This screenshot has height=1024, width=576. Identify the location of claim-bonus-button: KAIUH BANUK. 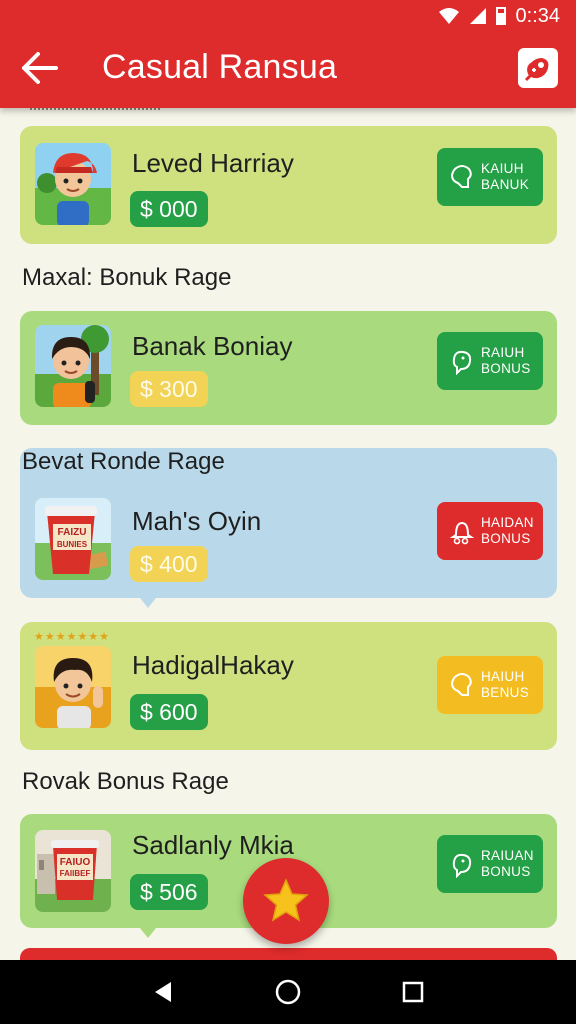
(490, 177).